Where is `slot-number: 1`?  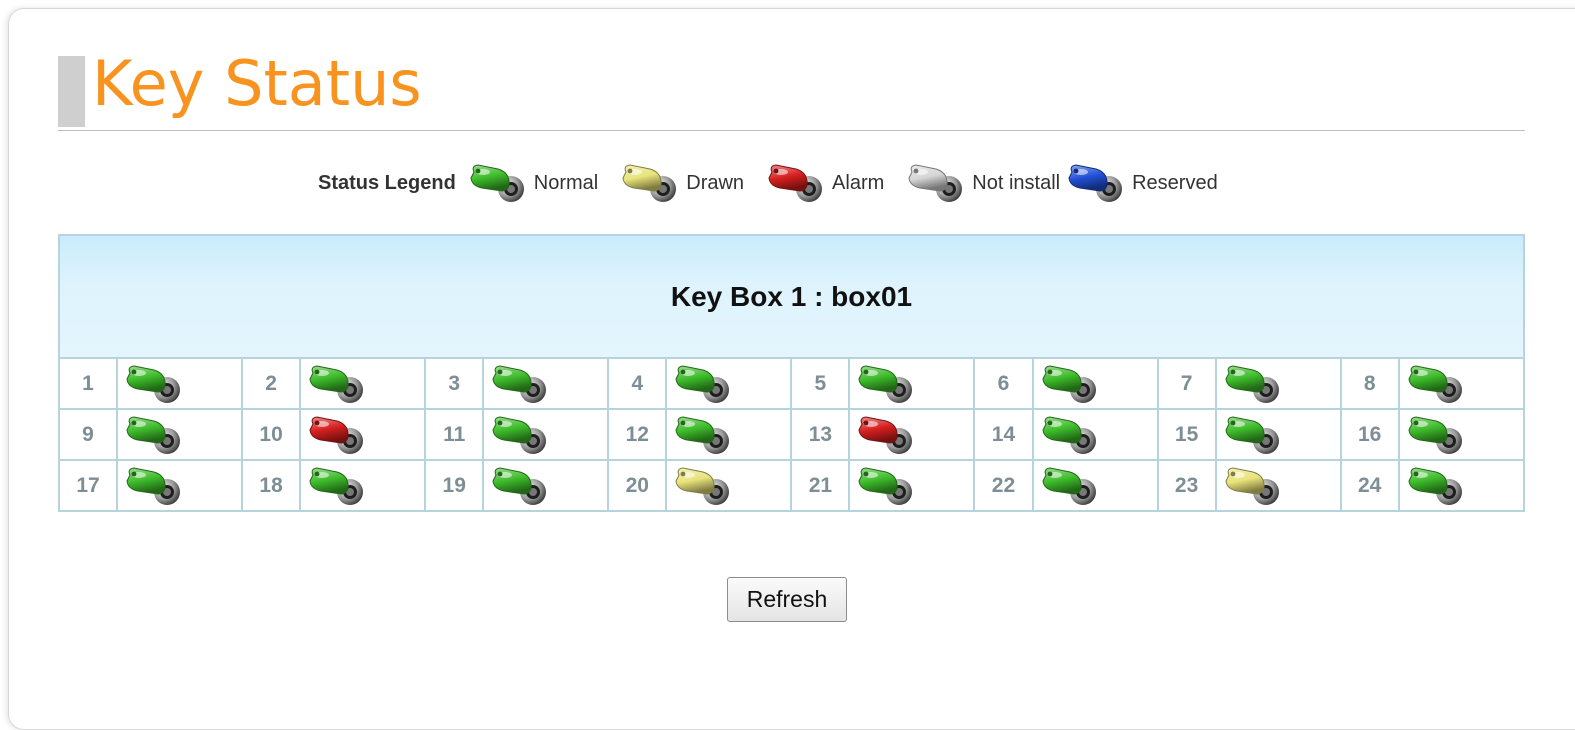 slot-number: 1 is located at coordinates (88, 383).